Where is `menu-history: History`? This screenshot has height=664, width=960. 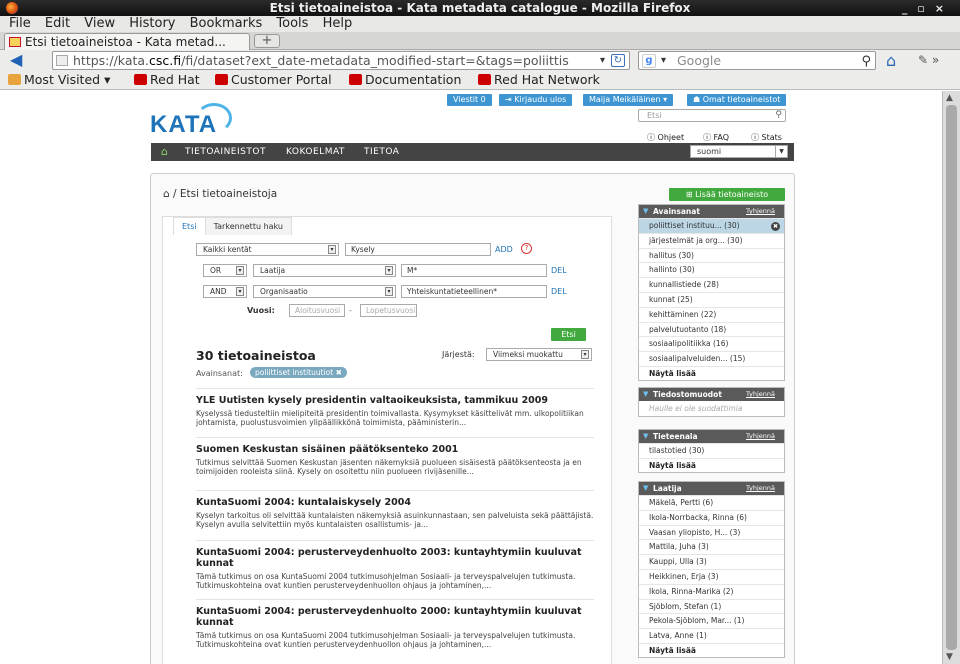 menu-history: History is located at coordinates (152, 23).